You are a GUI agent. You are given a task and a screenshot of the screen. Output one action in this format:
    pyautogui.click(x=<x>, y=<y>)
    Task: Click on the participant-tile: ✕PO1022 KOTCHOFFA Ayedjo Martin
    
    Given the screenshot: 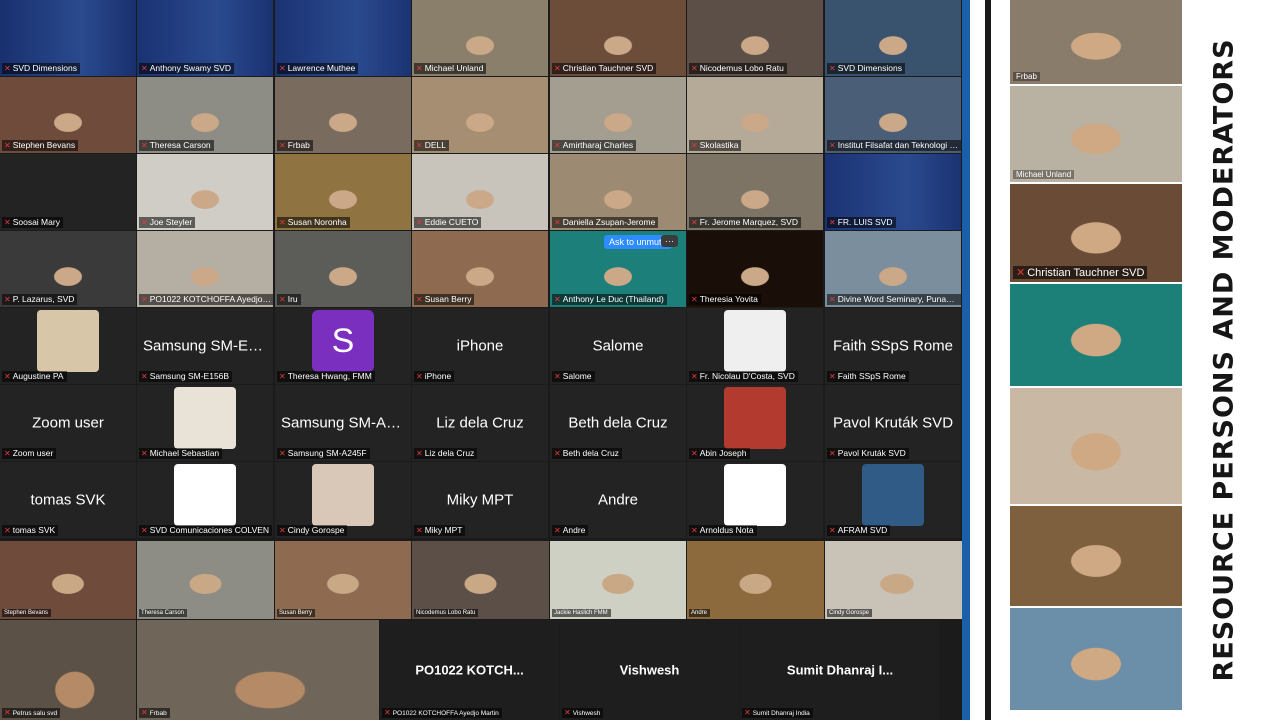 What is the action you would take?
    pyautogui.click(x=205, y=269)
    